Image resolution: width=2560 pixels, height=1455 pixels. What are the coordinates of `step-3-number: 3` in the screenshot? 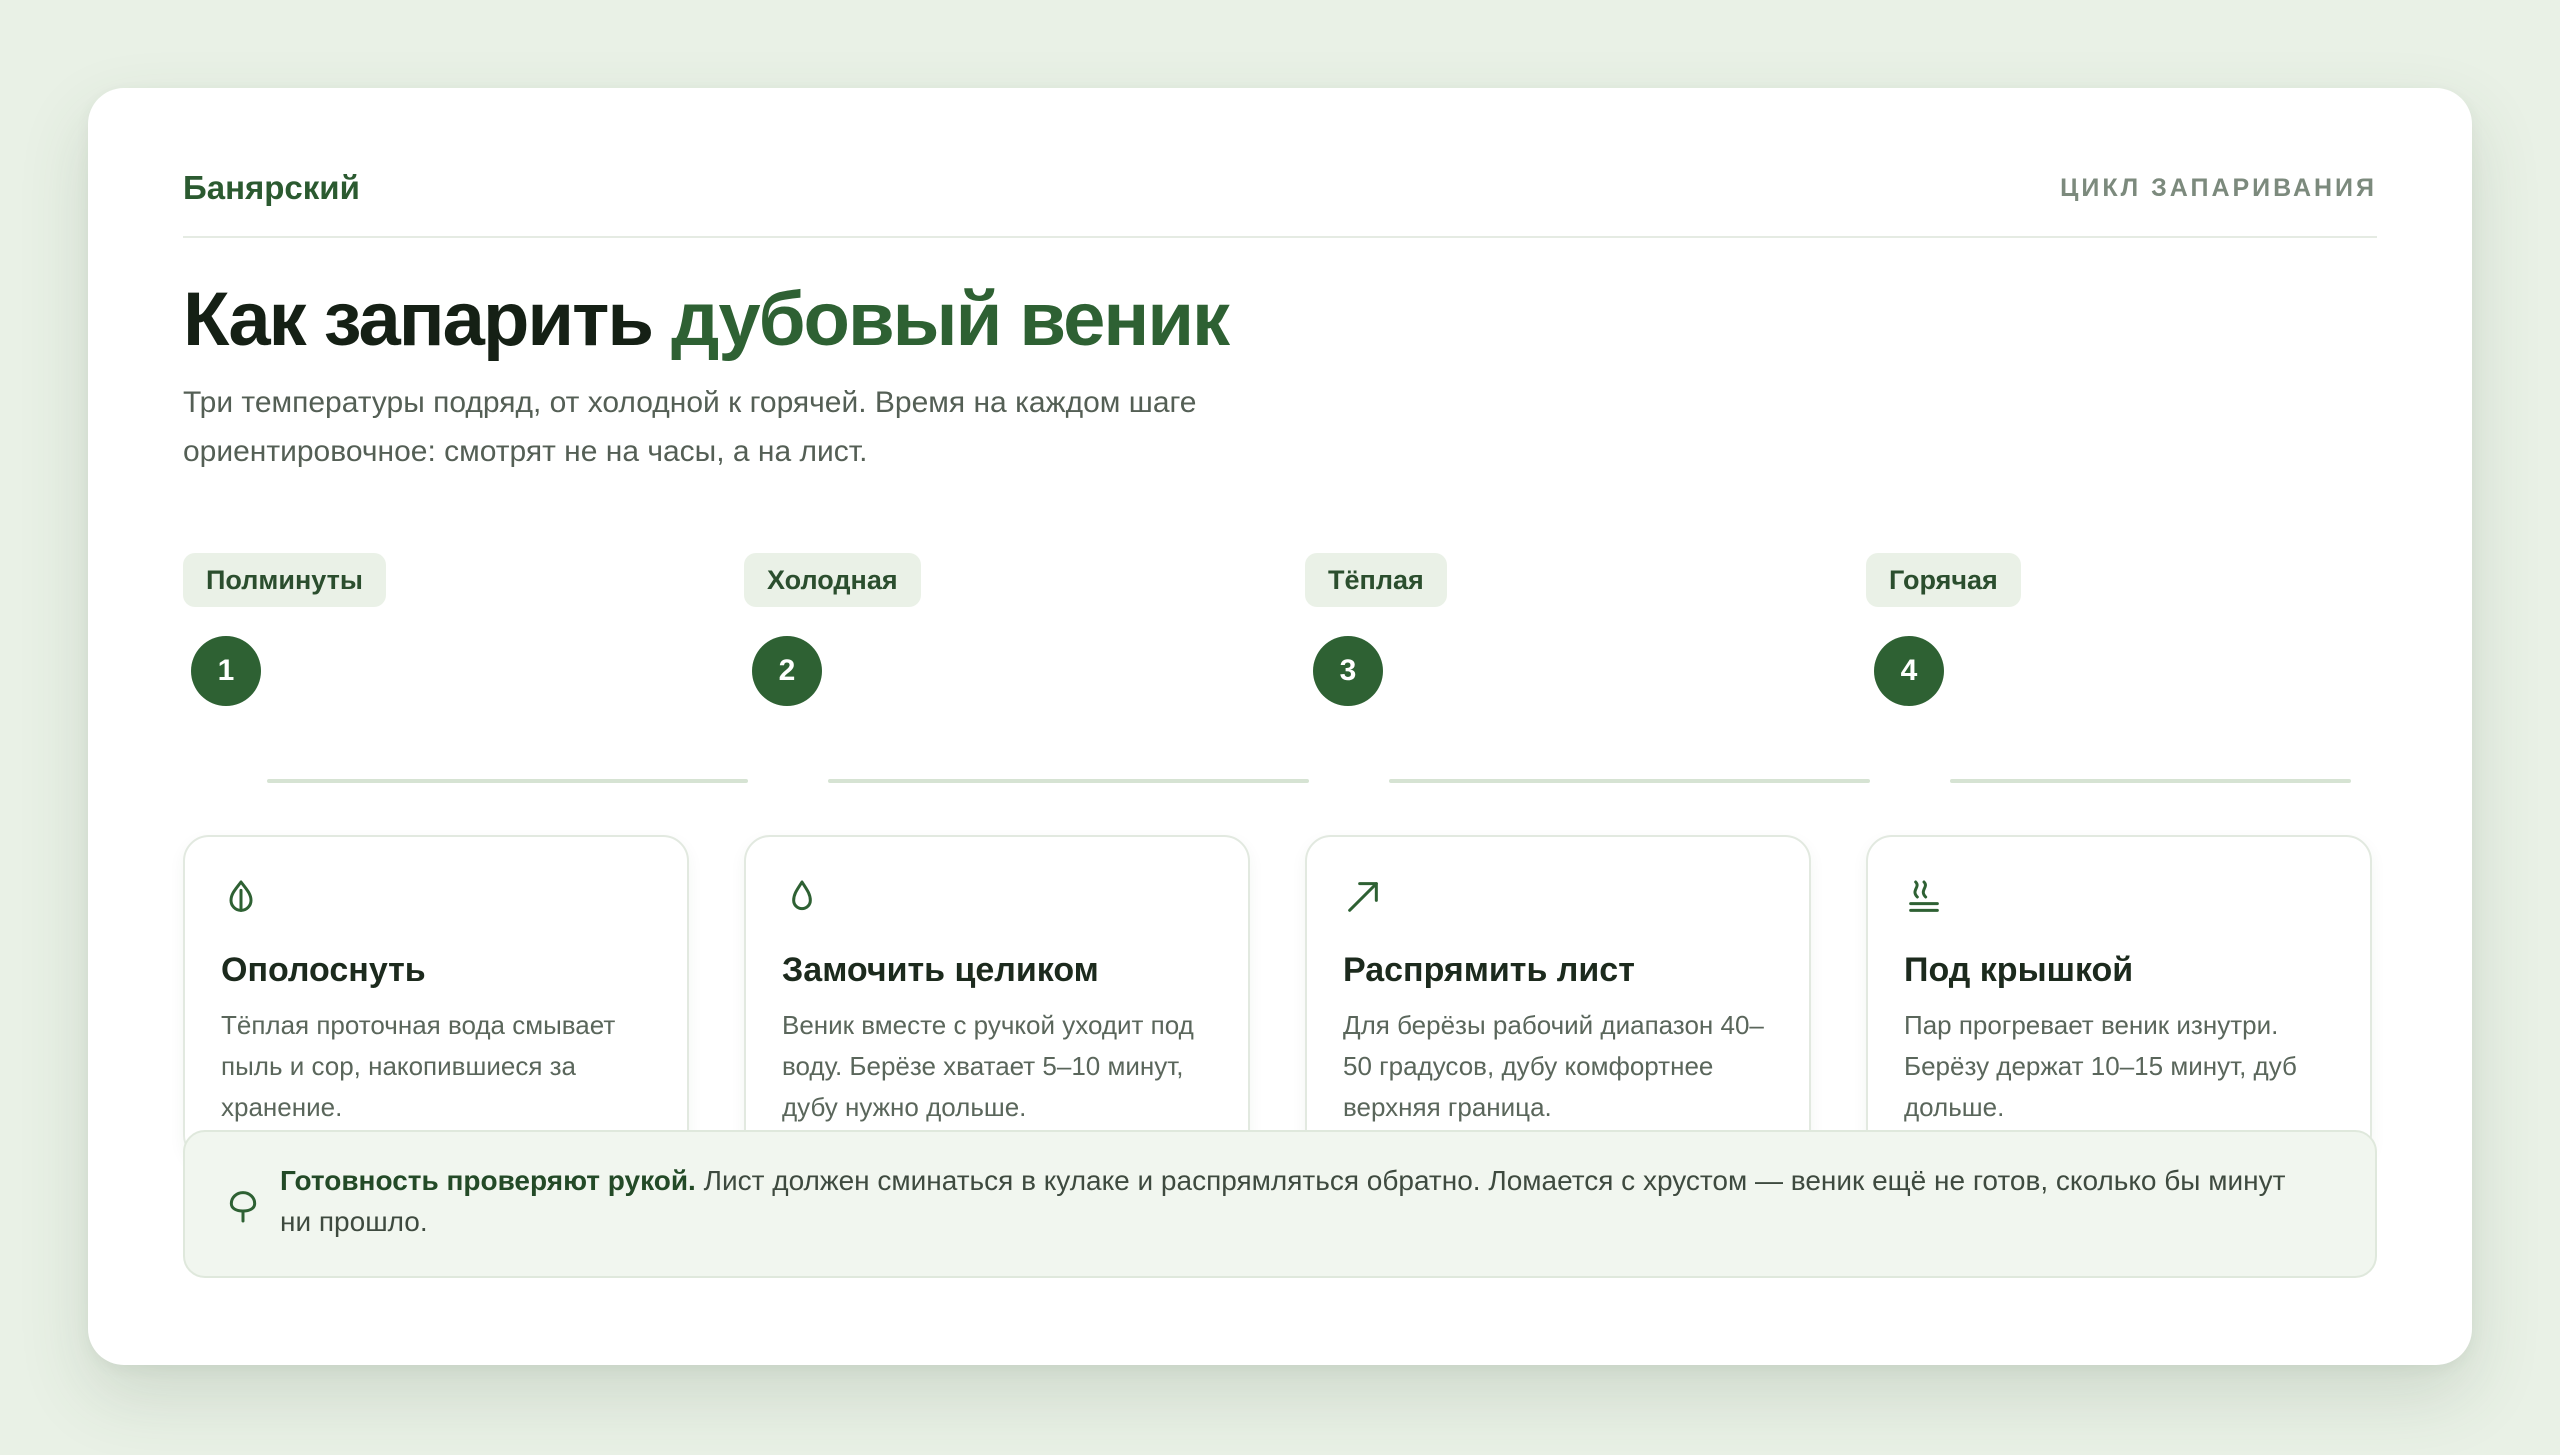 It's located at (1348, 671).